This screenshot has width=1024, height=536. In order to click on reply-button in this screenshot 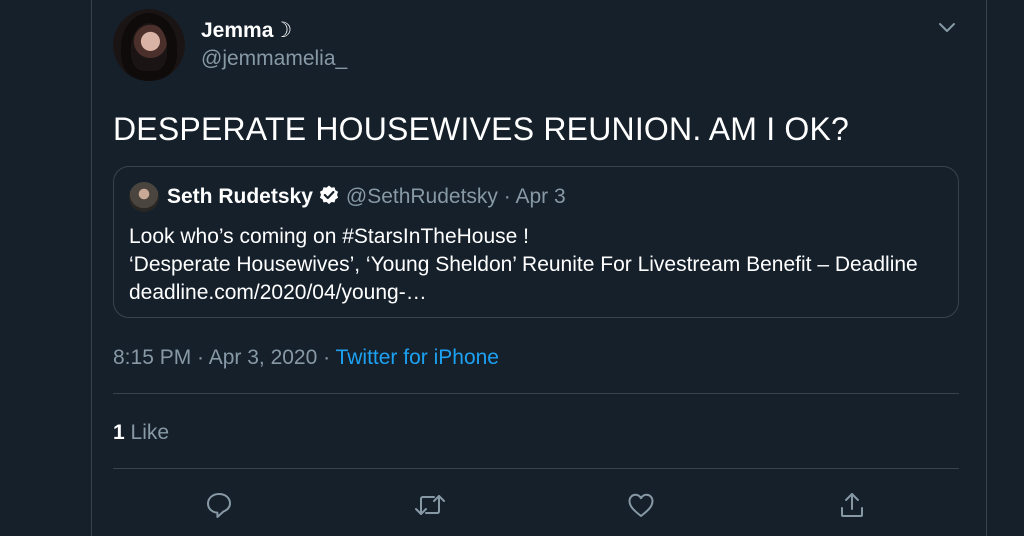, I will do `click(219, 505)`.